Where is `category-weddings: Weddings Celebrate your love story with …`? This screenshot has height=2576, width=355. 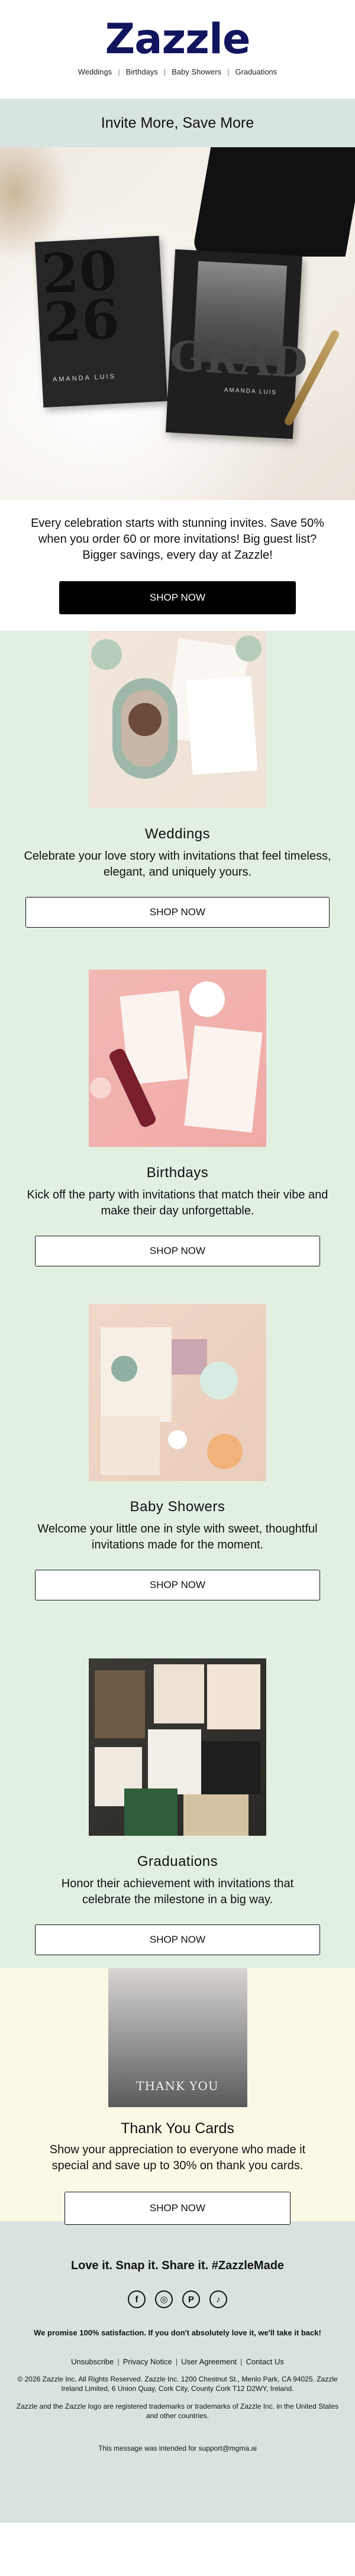
category-weddings: Weddings Celebrate your love story with … is located at coordinates (177, 800).